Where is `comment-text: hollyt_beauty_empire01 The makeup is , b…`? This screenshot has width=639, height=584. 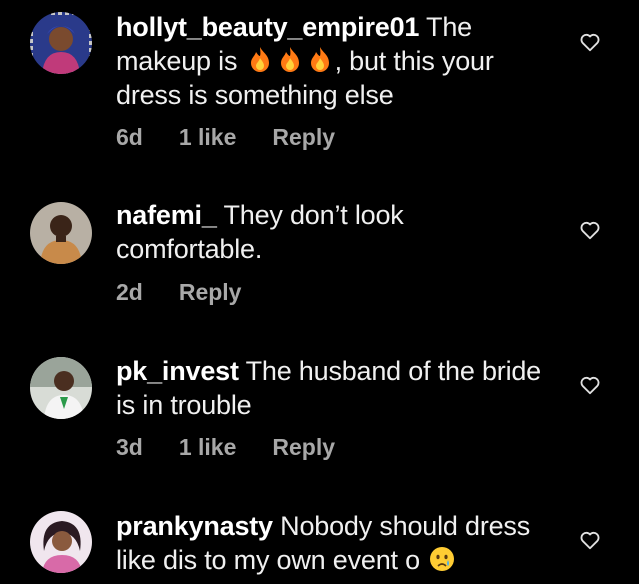
comment-text: hollyt_beauty_empire01 The makeup is , b… is located at coordinates (305, 61).